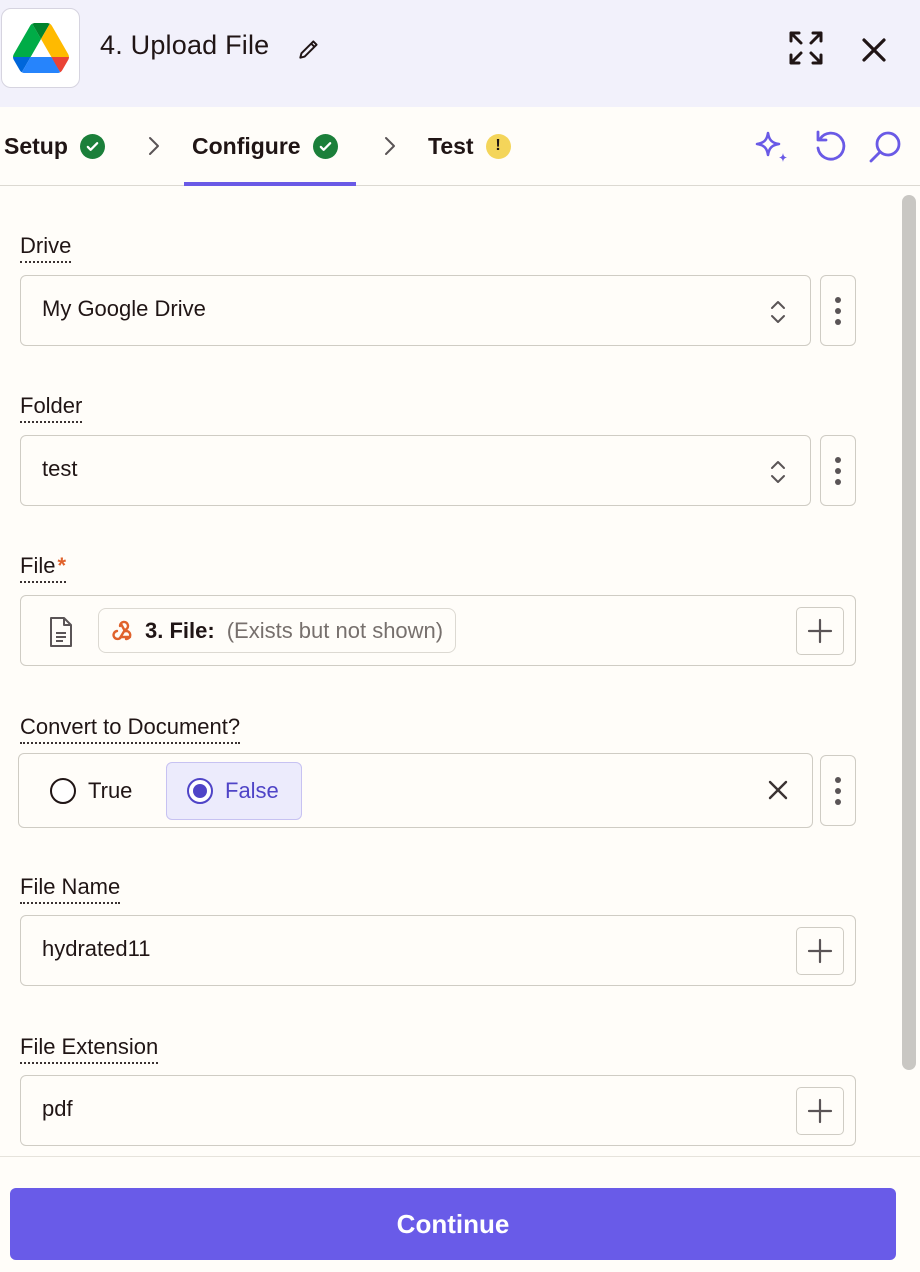 The height and width of the screenshot is (1272, 920). What do you see at coordinates (252, 790) in the screenshot?
I see `radio-false-label: False` at bounding box center [252, 790].